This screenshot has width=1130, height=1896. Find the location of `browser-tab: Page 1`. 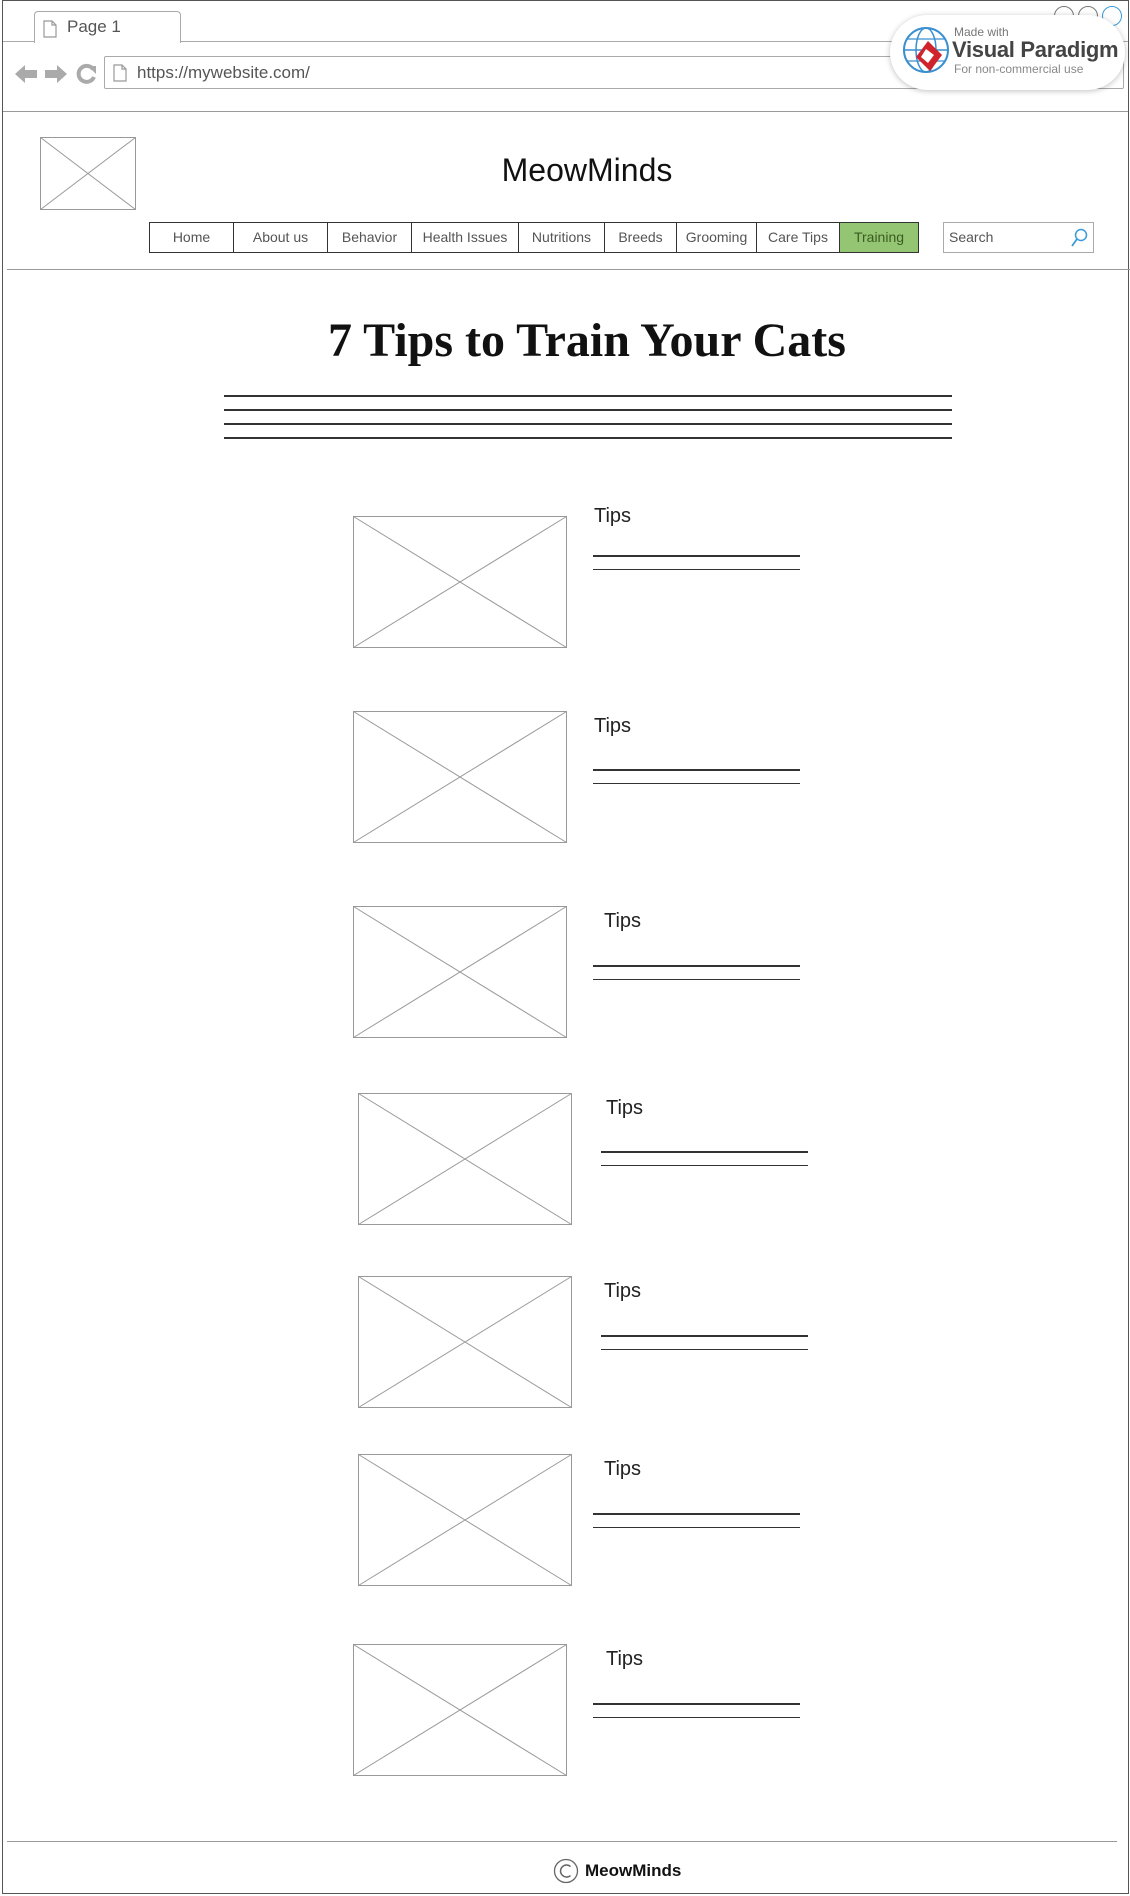

browser-tab: Page 1 is located at coordinates (107, 27).